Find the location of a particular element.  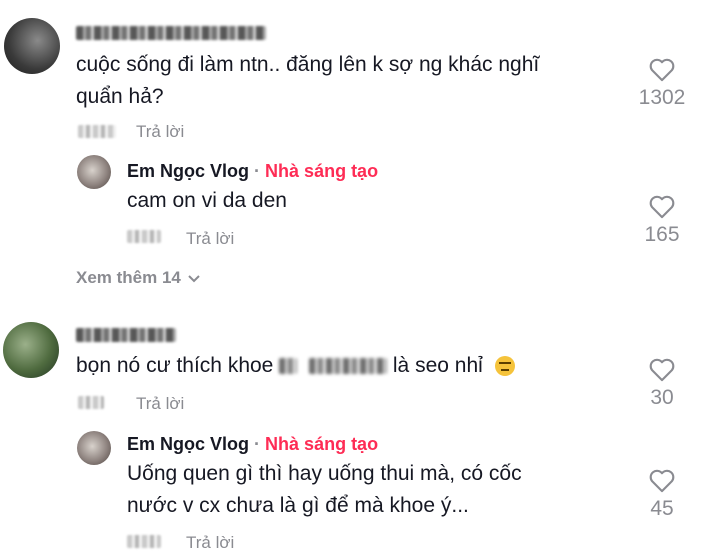

like-button: 45 is located at coordinates (662, 494).